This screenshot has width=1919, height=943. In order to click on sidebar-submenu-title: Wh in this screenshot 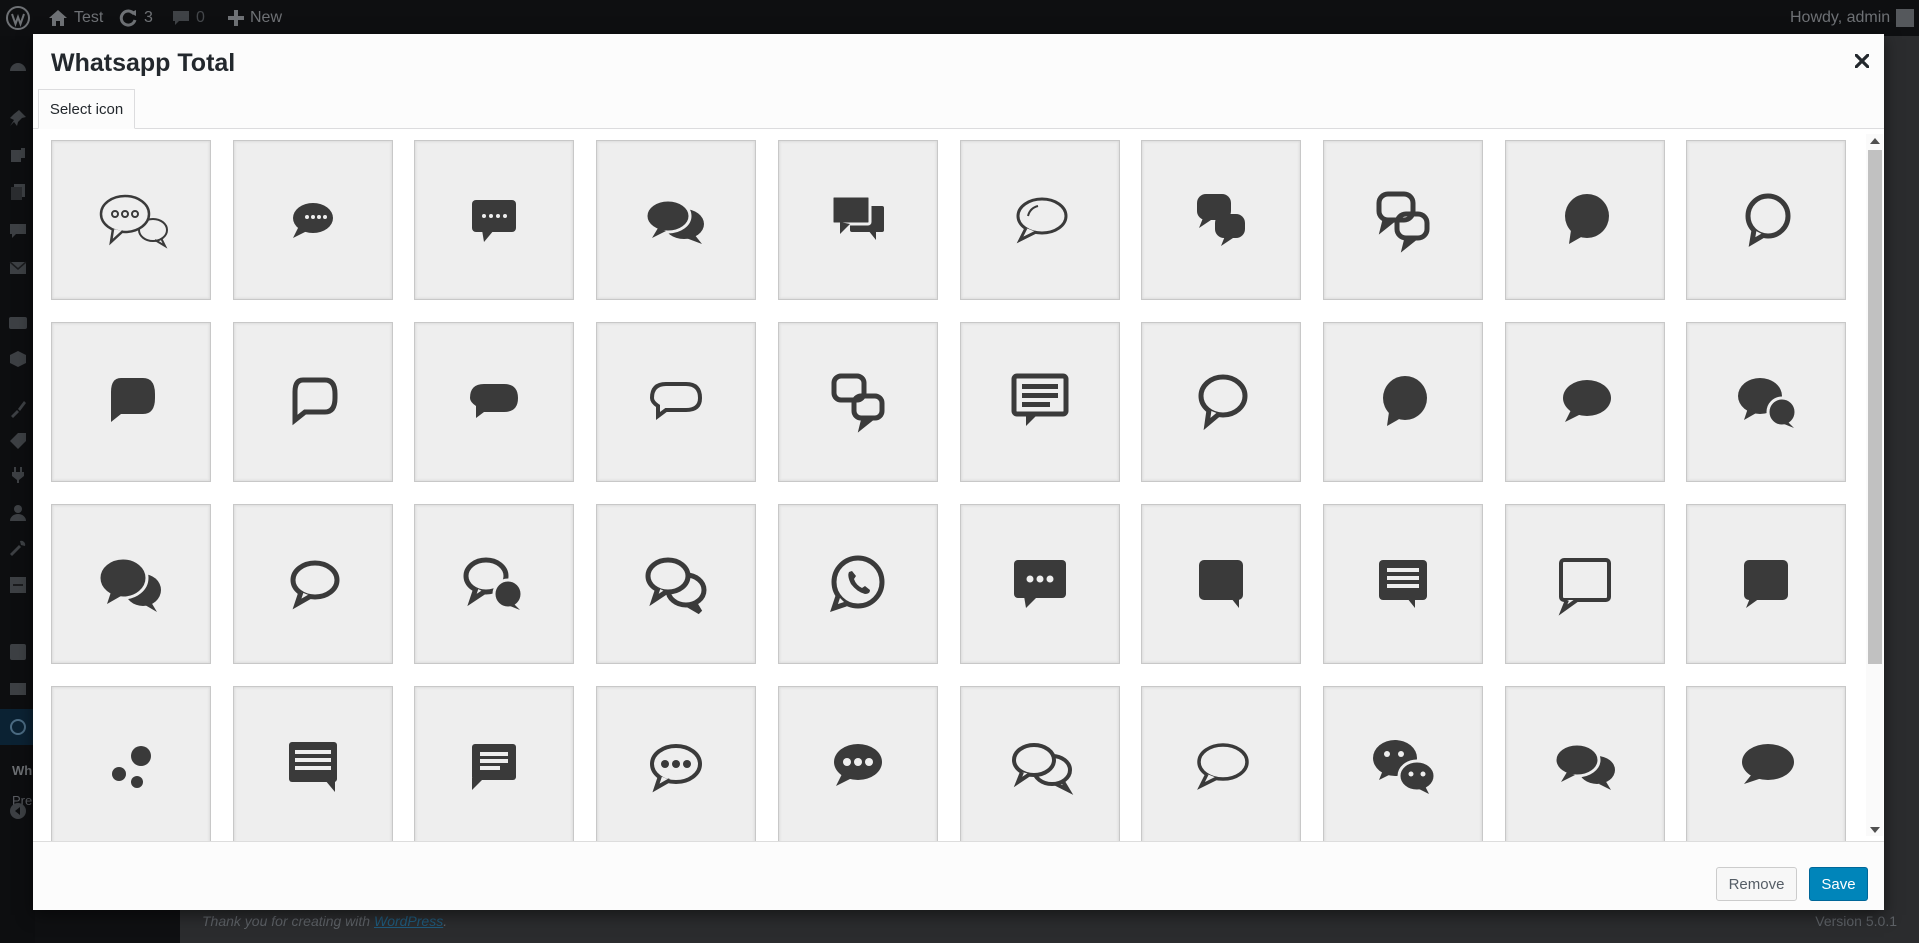, I will do `click(22, 770)`.